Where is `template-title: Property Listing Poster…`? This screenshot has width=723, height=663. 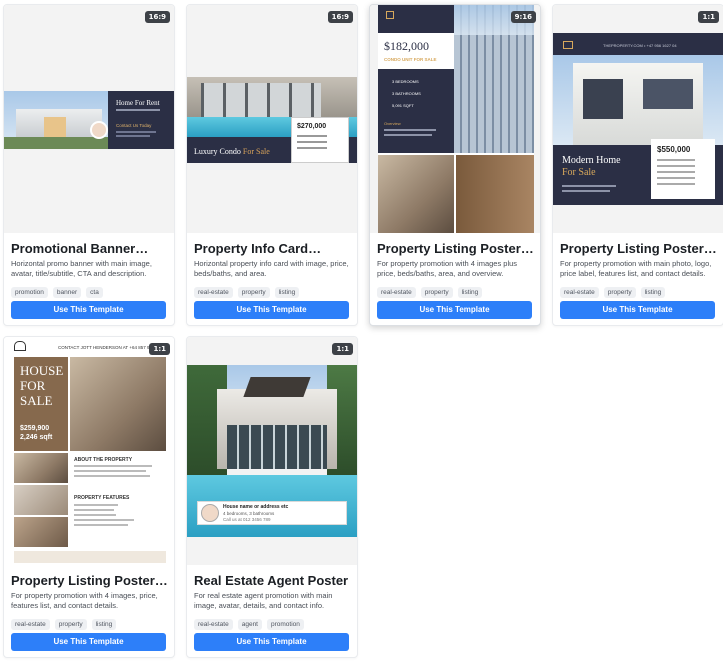
template-title: Property Listing Poster… is located at coordinates (638, 248).